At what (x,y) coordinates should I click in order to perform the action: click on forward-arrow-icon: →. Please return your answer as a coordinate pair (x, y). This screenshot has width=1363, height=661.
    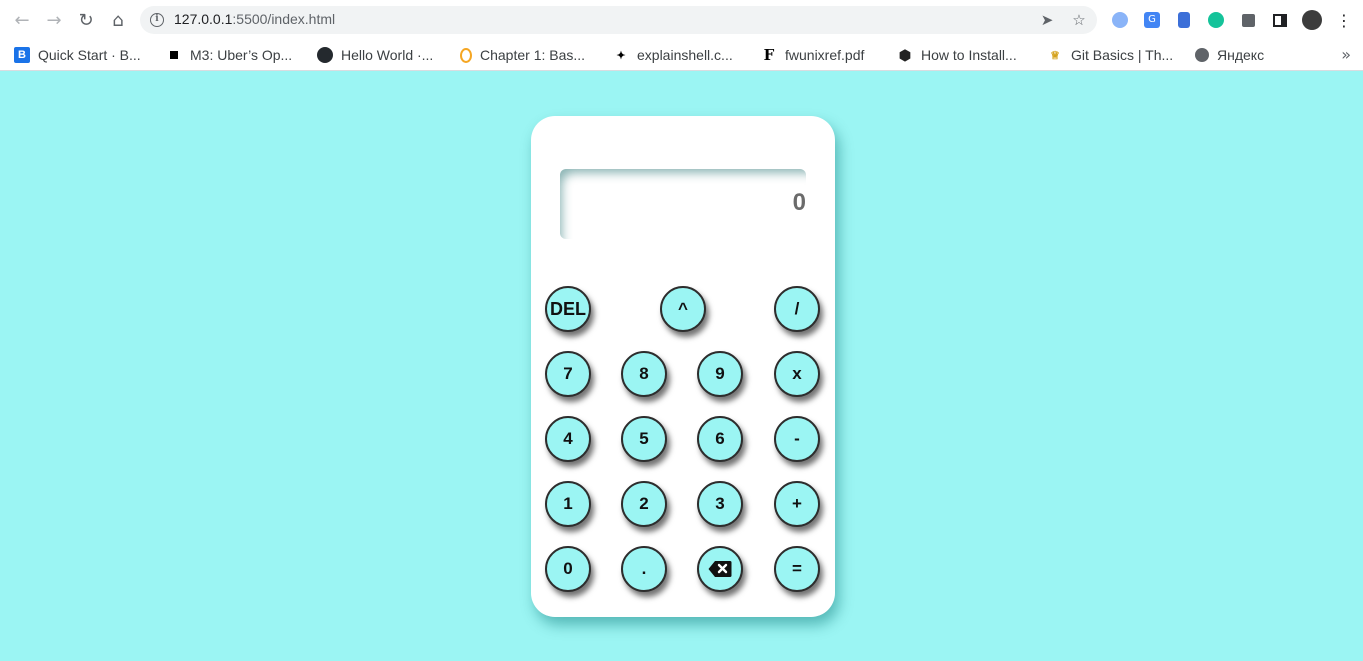
    Looking at the image, I should click on (54, 20).